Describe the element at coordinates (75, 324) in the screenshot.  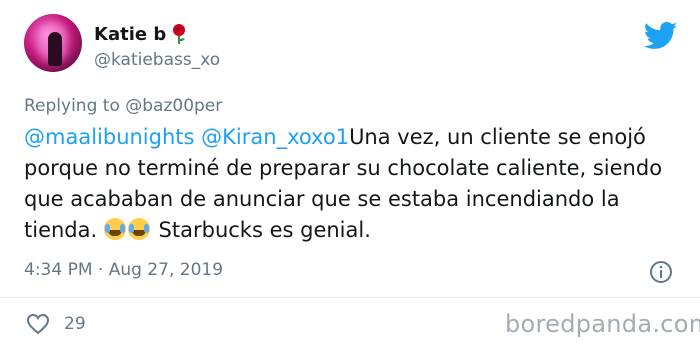
I see `like-count: 29` at that location.